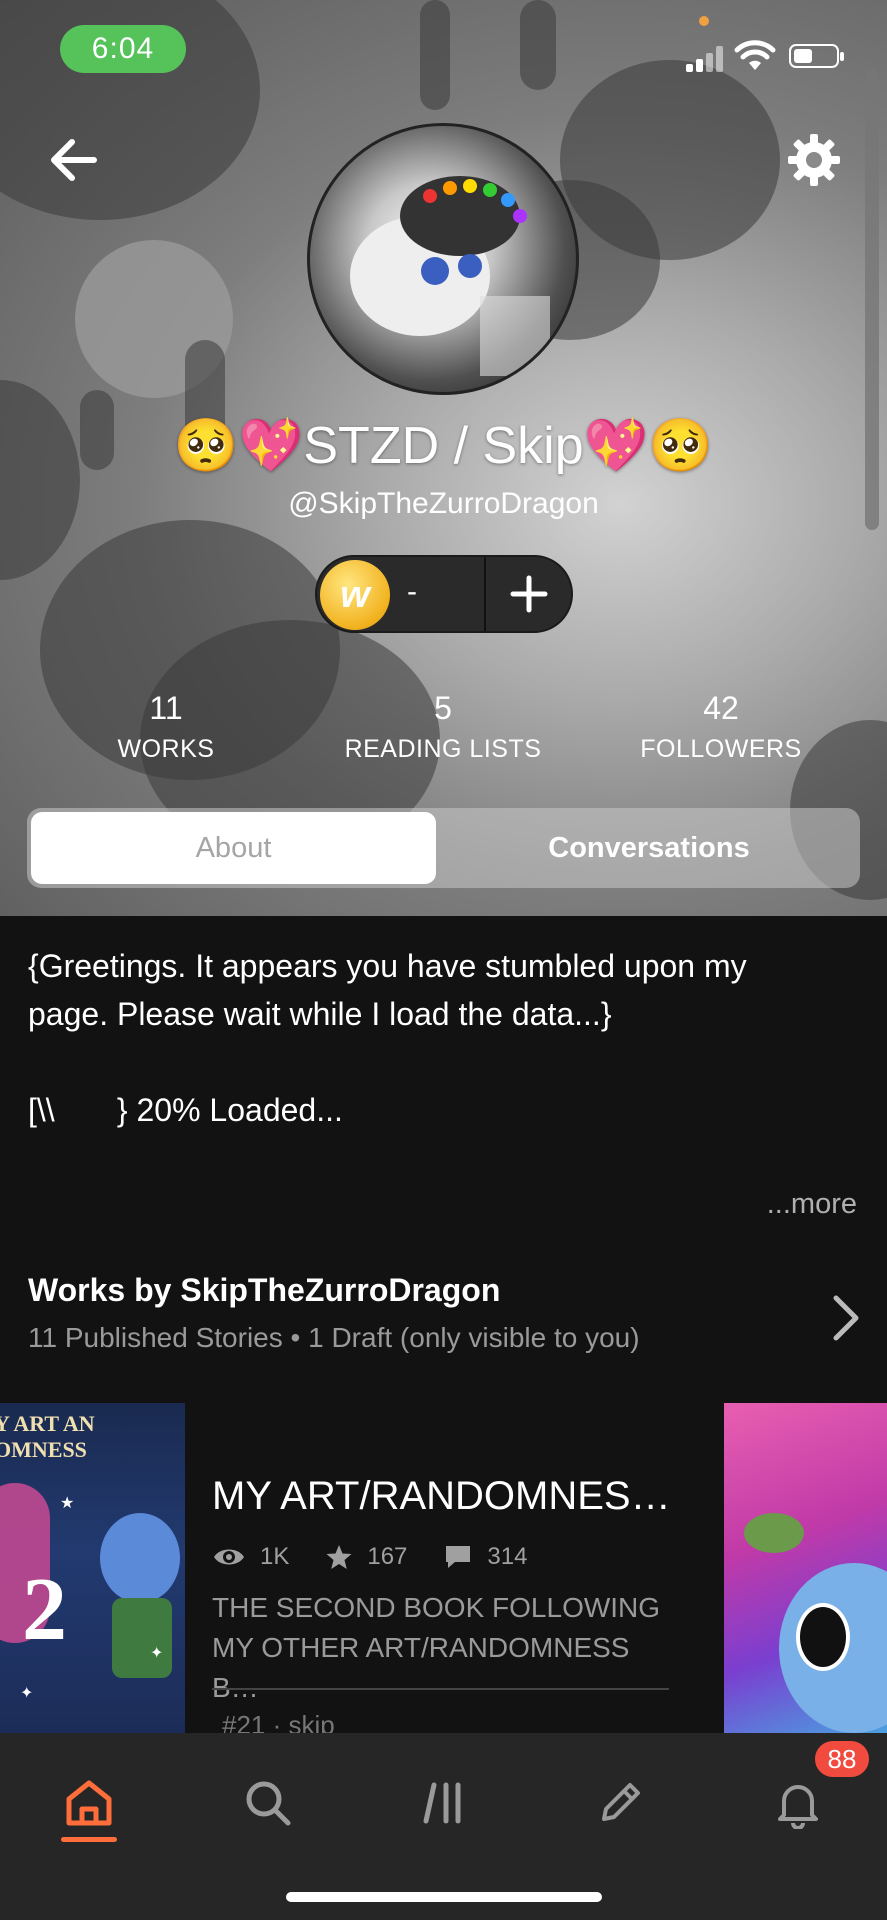  What do you see at coordinates (92, 1568) in the screenshot?
I see `story-cover: Y ART AN OMNESS 2 ★ ✦ ✦` at bounding box center [92, 1568].